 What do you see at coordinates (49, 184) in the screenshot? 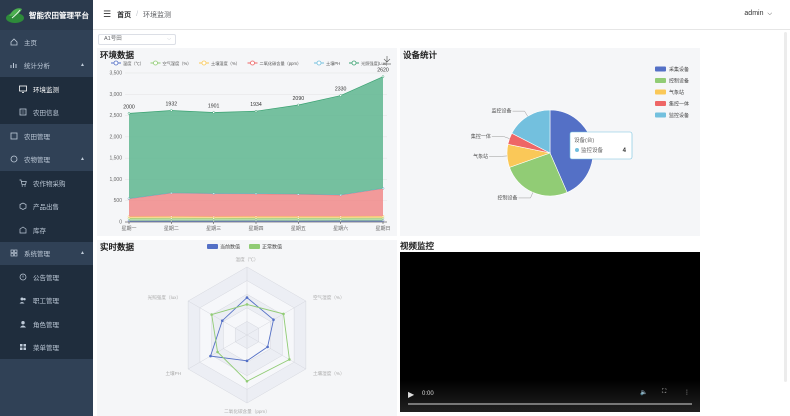
I see `sidebar-item-label: 农作物采购` at bounding box center [49, 184].